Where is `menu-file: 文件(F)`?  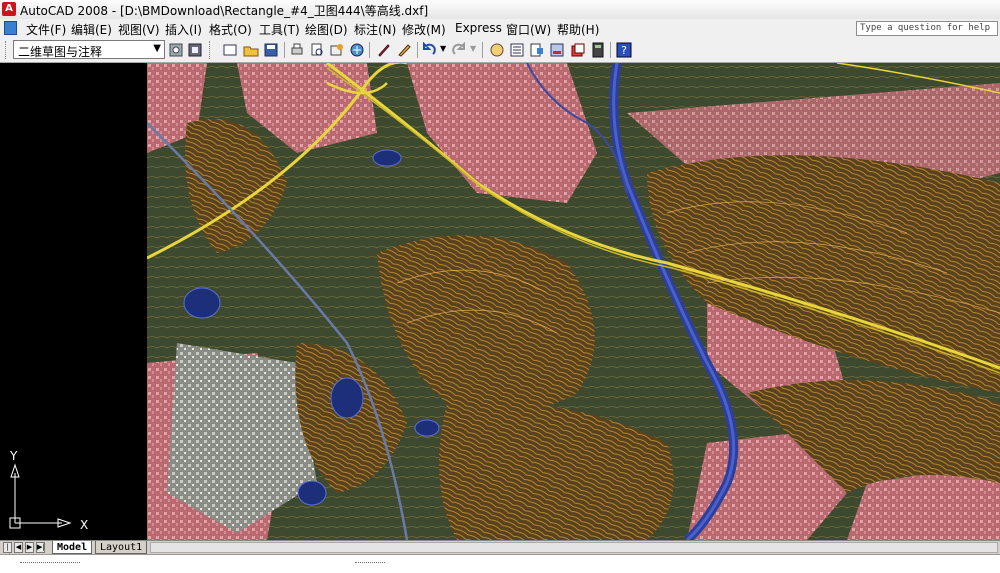 menu-file: 文件(F) is located at coordinates (46, 29).